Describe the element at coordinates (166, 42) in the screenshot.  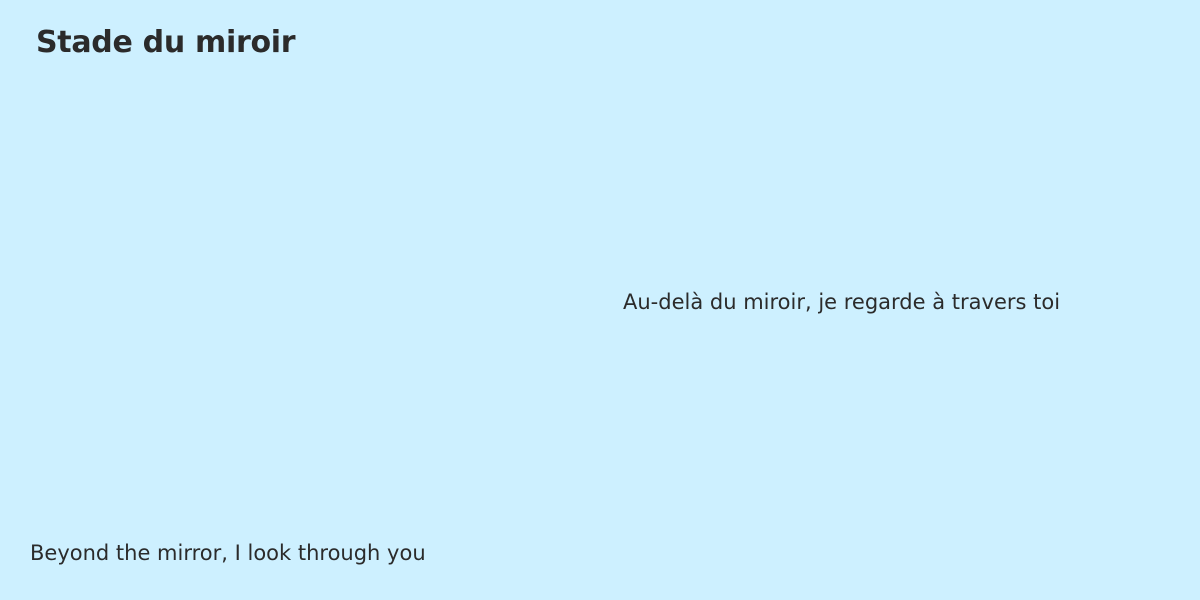
I see `page-title: Stade du miroir` at that location.